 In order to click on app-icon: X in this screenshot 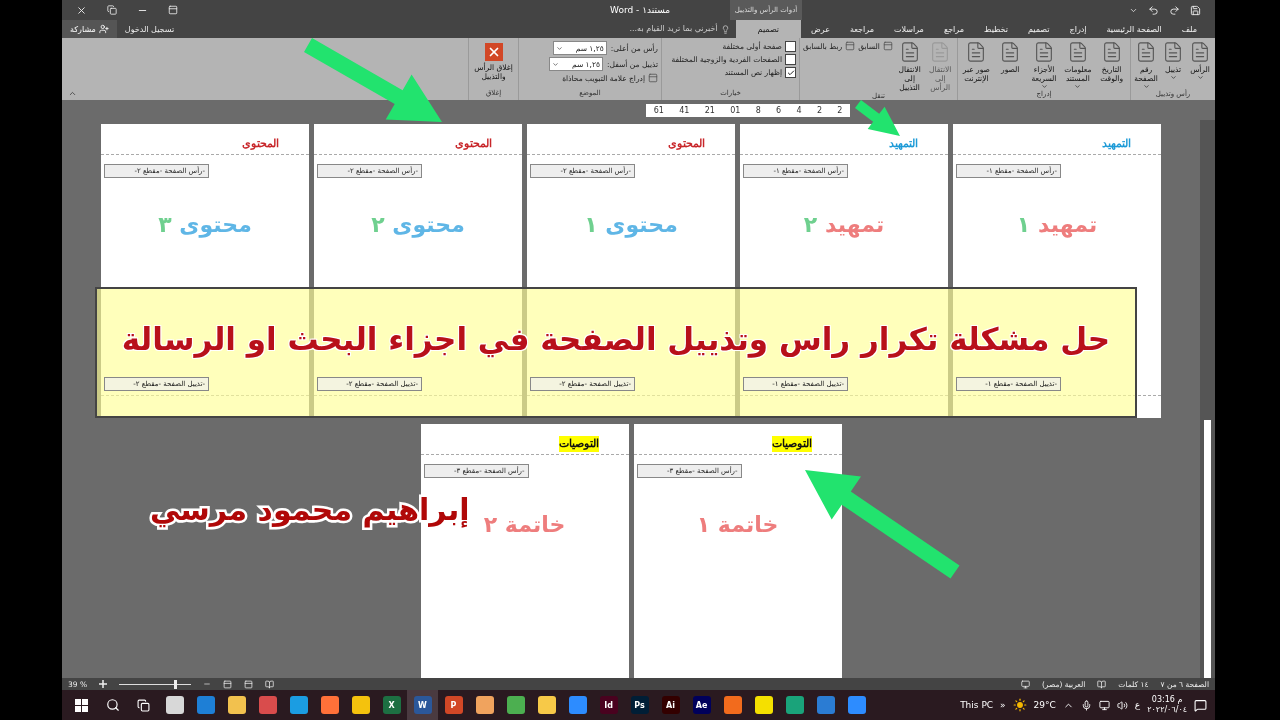, I will do `click(391, 705)`.